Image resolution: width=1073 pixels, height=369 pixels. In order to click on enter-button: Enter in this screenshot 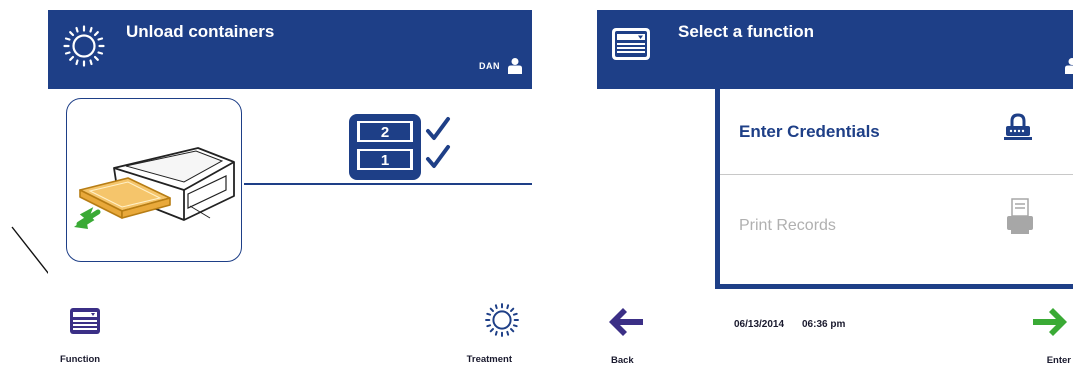, I will do `click(1045, 335)`.